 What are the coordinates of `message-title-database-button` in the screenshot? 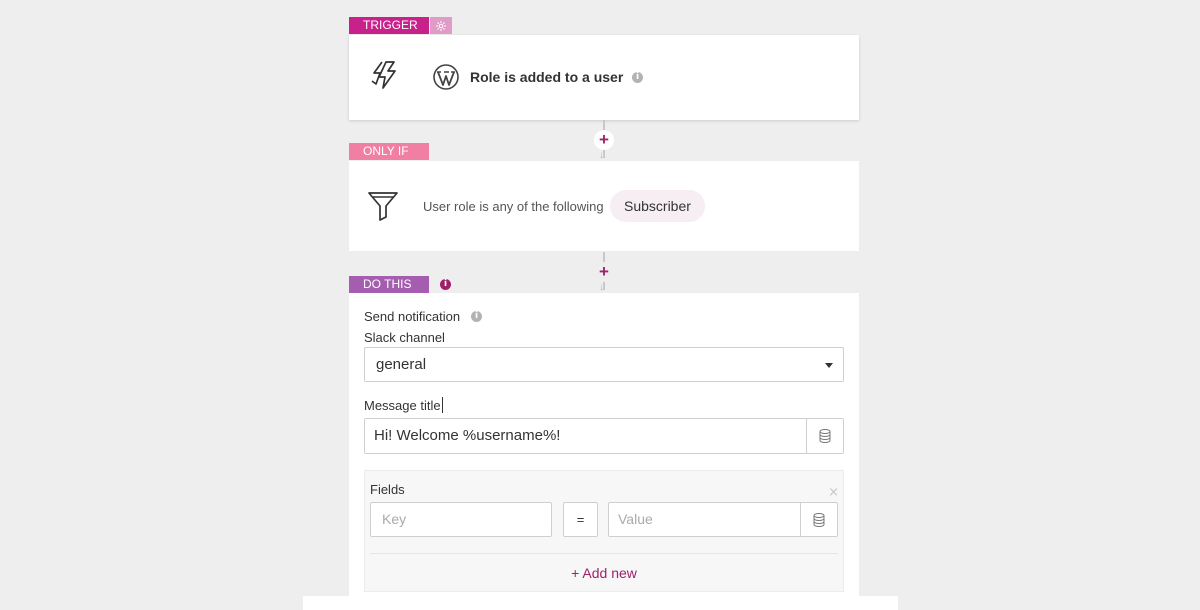 It's located at (824, 436).